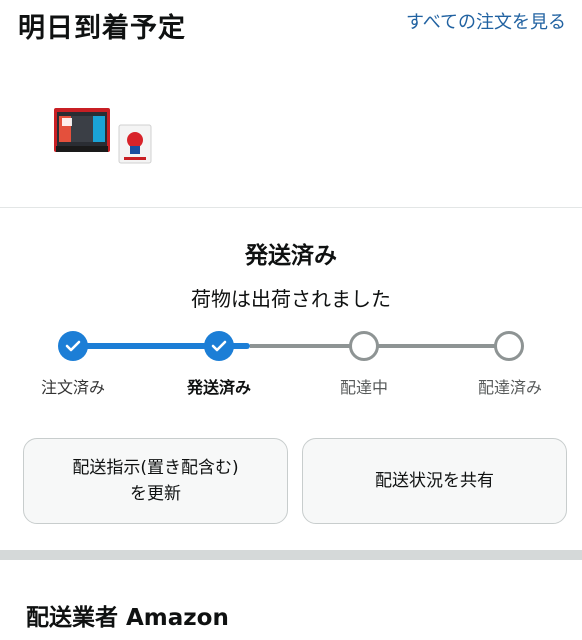 The image size is (582, 640). What do you see at coordinates (291, 35) in the screenshot?
I see `order-header: 明日到着予定 すべての注文を見る` at bounding box center [291, 35].